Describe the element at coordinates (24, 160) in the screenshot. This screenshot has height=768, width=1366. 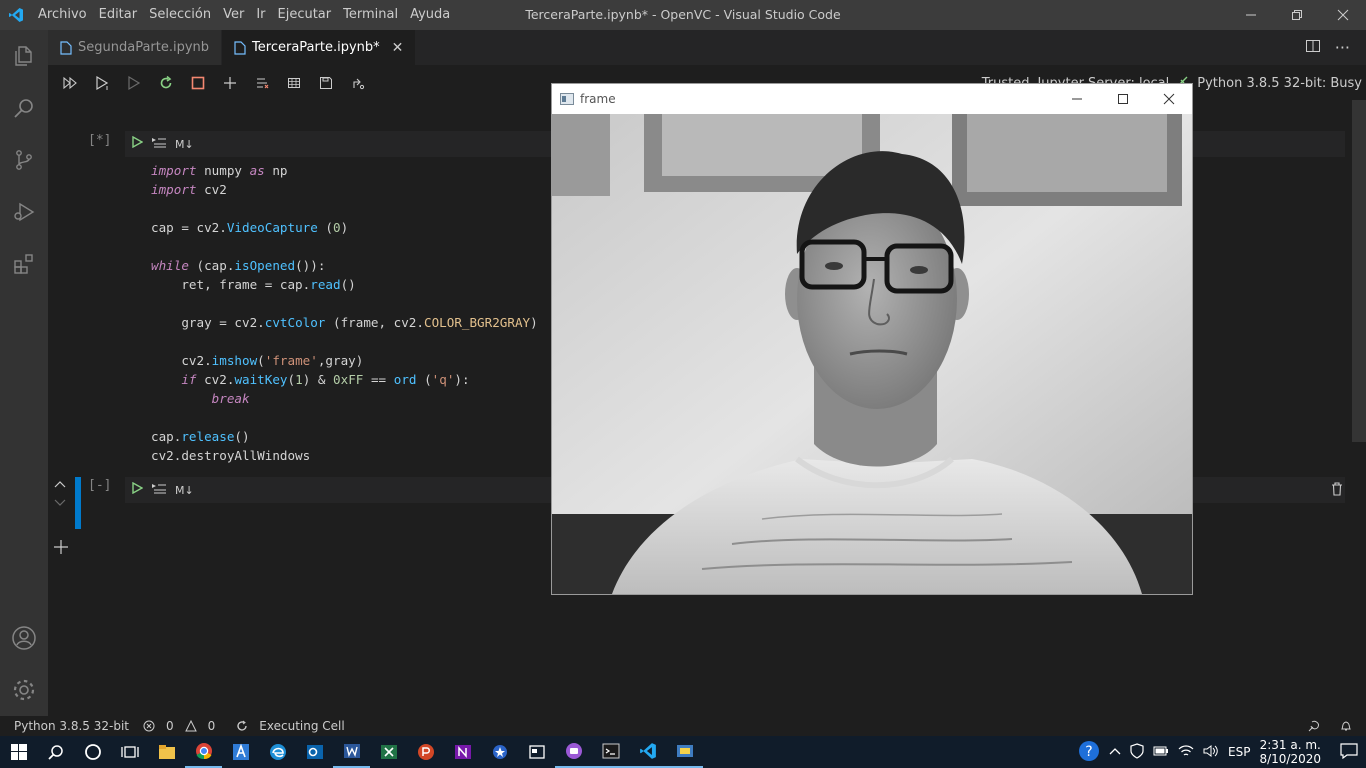
I see `source-control-icon` at that location.